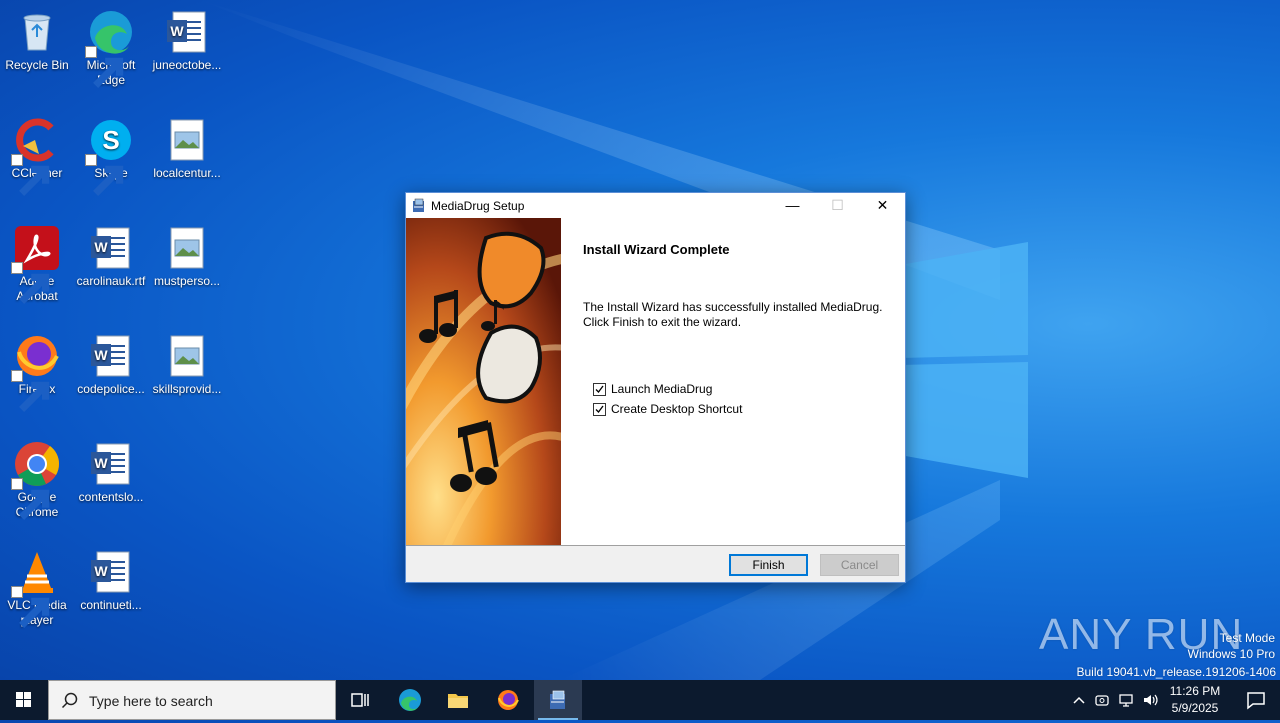 The height and width of the screenshot is (723, 1280). What do you see at coordinates (640, 700) in the screenshot?
I see `taskbar: Type here to search 11:26 PM 5/9/2025` at bounding box center [640, 700].